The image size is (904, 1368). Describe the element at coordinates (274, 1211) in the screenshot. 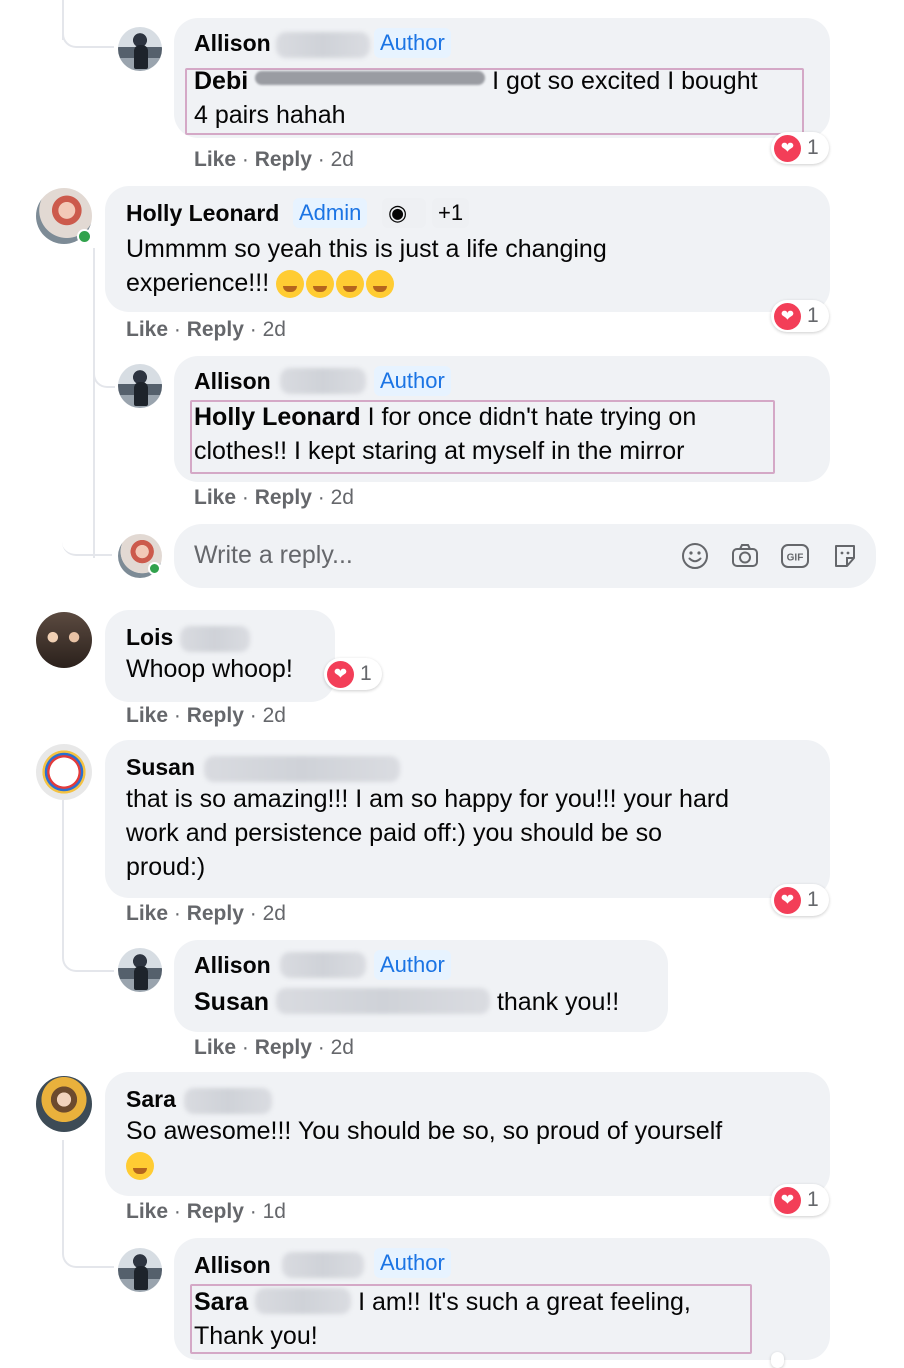

I see `timestamp: 1d` at that location.